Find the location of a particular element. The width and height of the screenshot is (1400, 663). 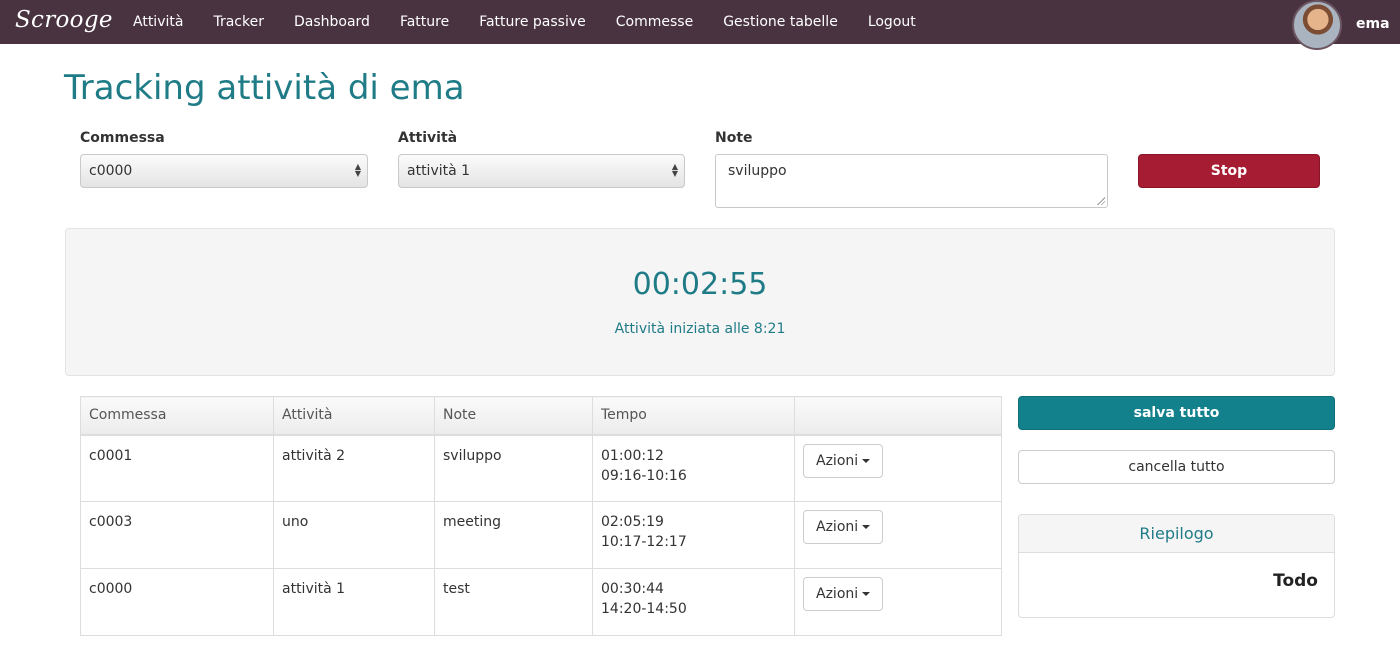

summary-todo-text: Todo is located at coordinates (1295, 581).